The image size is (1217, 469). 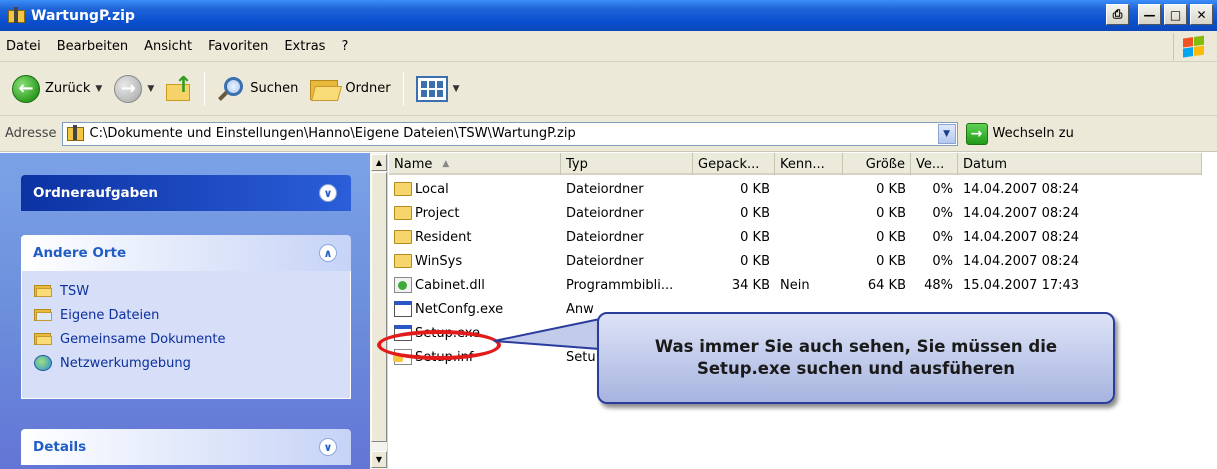 I want to click on cell-text: 64 KB, so click(x=886, y=285).